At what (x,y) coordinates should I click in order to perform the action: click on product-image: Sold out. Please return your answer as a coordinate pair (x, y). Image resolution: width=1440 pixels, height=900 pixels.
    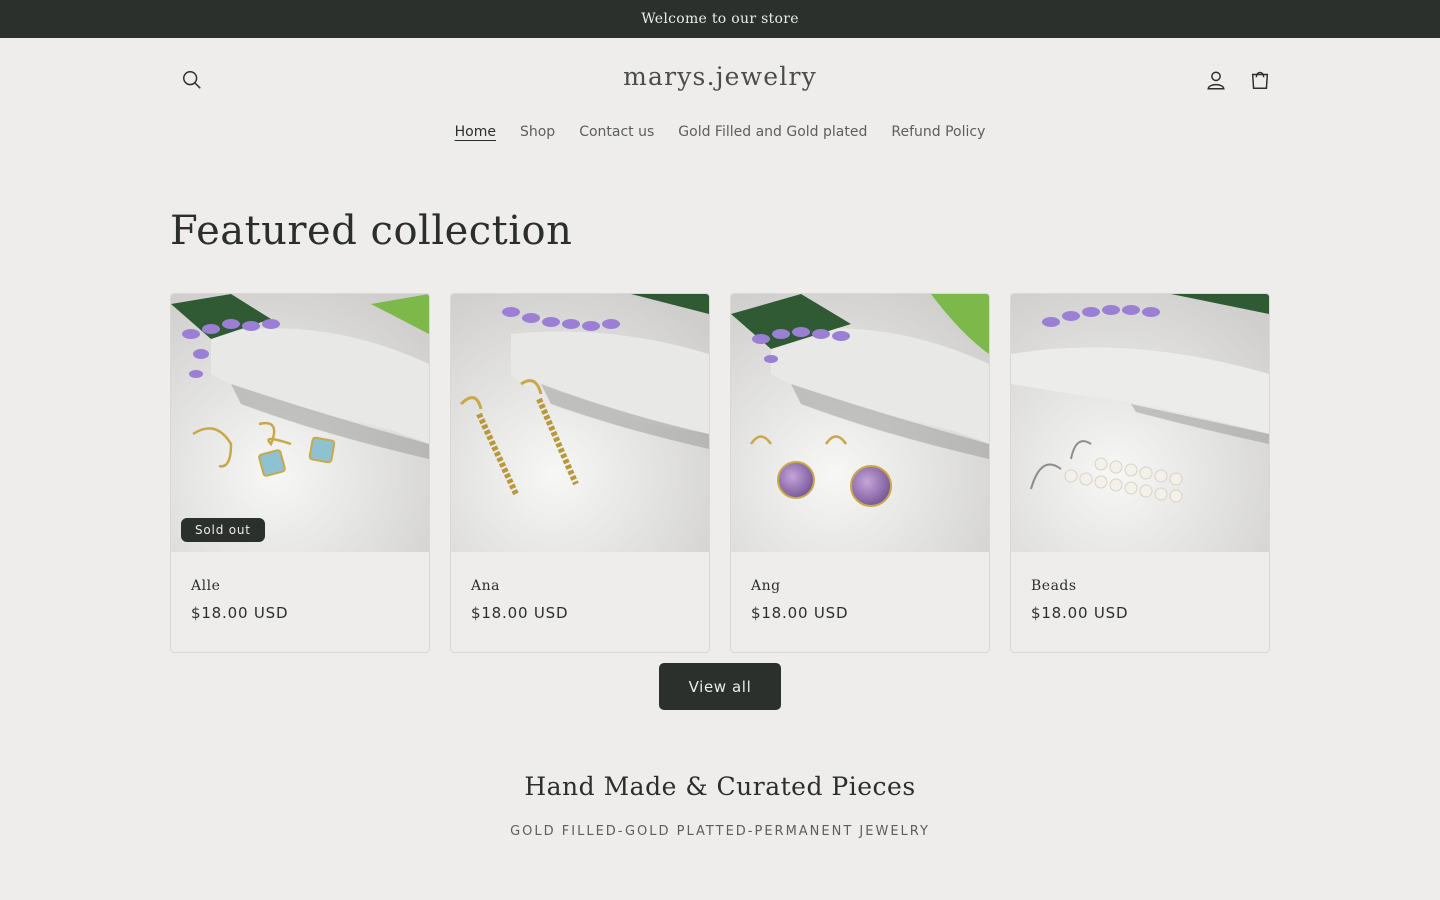
    Looking at the image, I should click on (300, 423).